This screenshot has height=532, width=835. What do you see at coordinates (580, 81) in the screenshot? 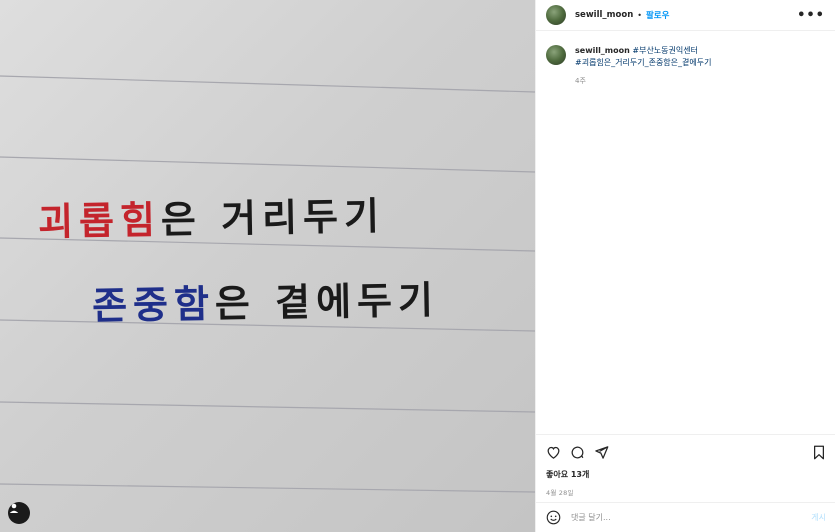
I see `caption-timestamp: 4주` at bounding box center [580, 81].